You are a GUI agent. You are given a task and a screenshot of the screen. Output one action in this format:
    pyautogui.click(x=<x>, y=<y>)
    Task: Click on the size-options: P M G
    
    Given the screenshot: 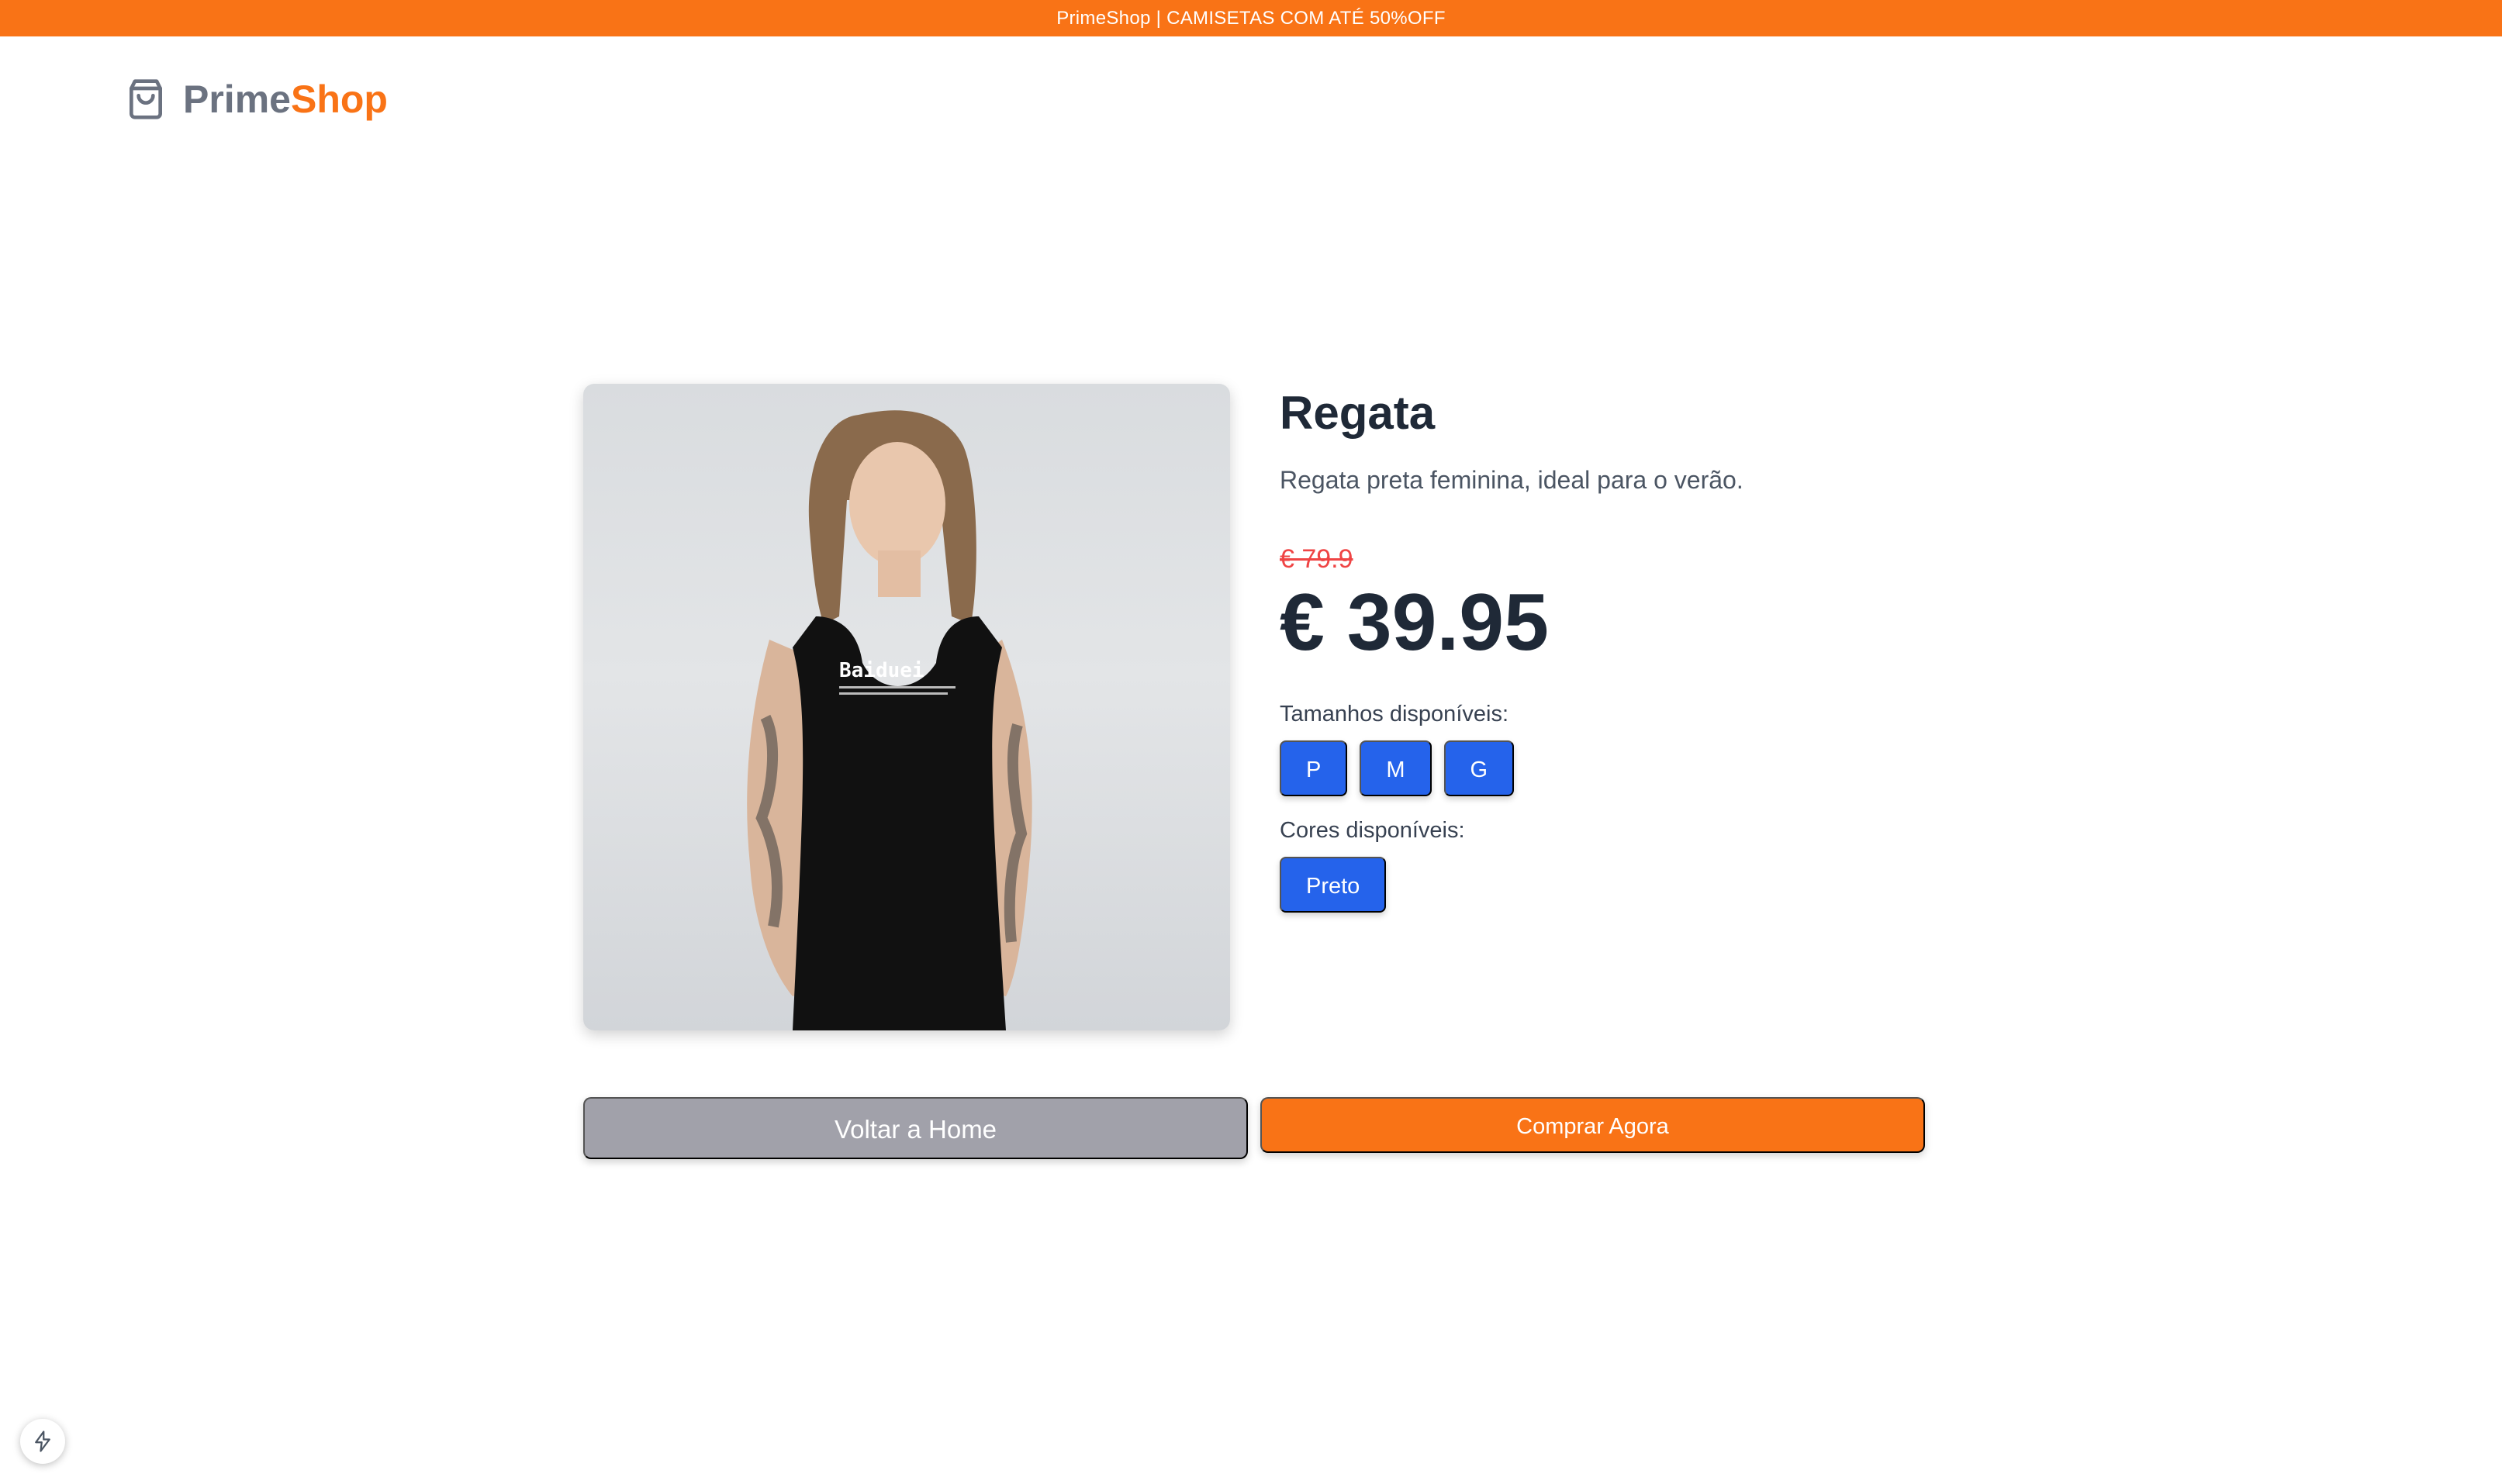 What is the action you would take?
    pyautogui.click(x=1629, y=768)
    